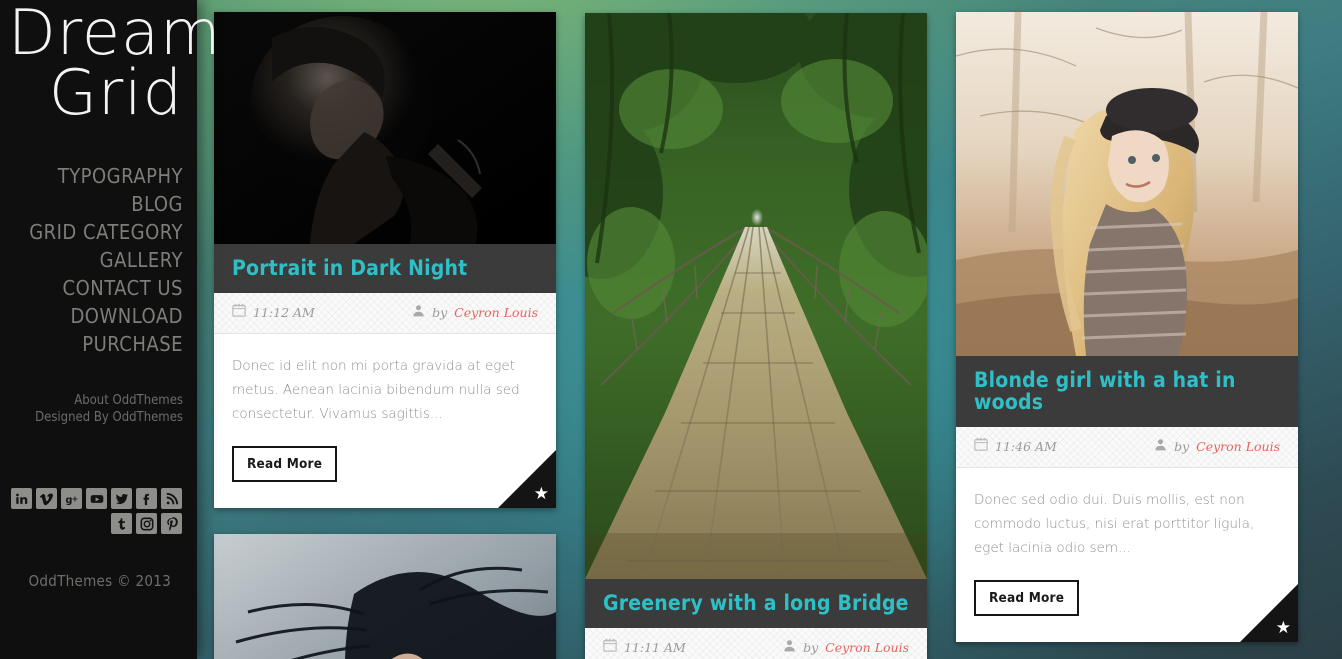 The height and width of the screenshot is (659, 1342). Describe the element at coordinates (655, 647) in the screenshot. I see `post-time: 11:11 AM` at that location.